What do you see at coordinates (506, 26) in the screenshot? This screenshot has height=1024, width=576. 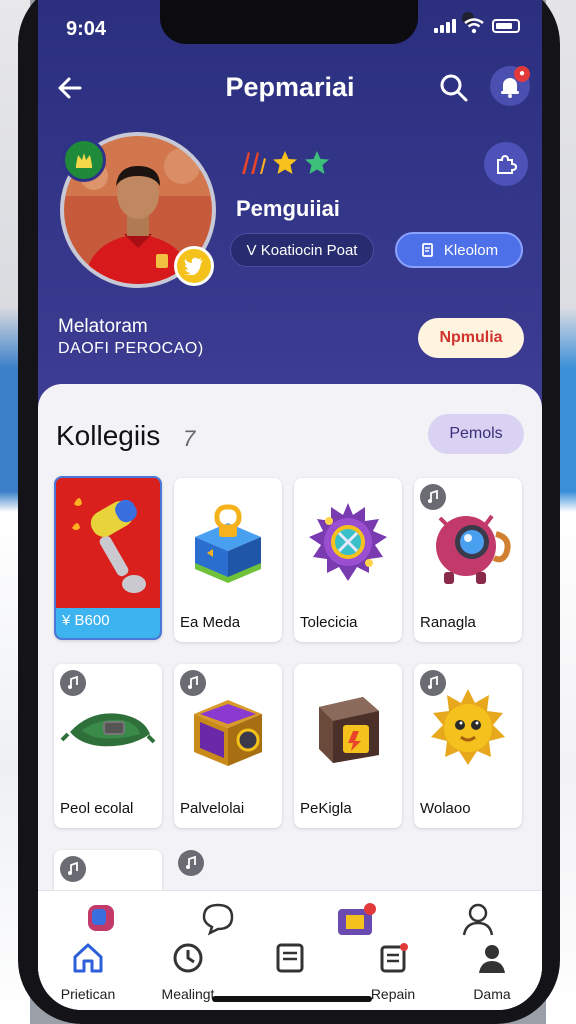 I see `battery-icon` at bounding box center [506, 26].